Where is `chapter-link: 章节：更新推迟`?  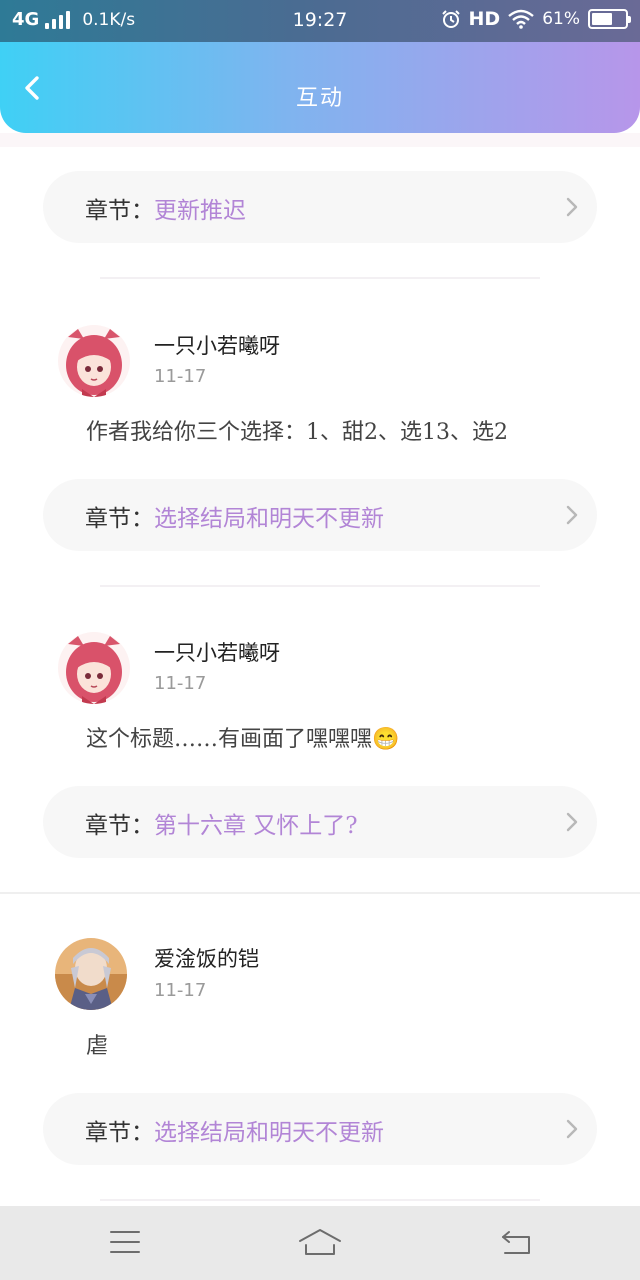 chapter-link: 章节：更新推迟 is located at coordinates (320, 207).